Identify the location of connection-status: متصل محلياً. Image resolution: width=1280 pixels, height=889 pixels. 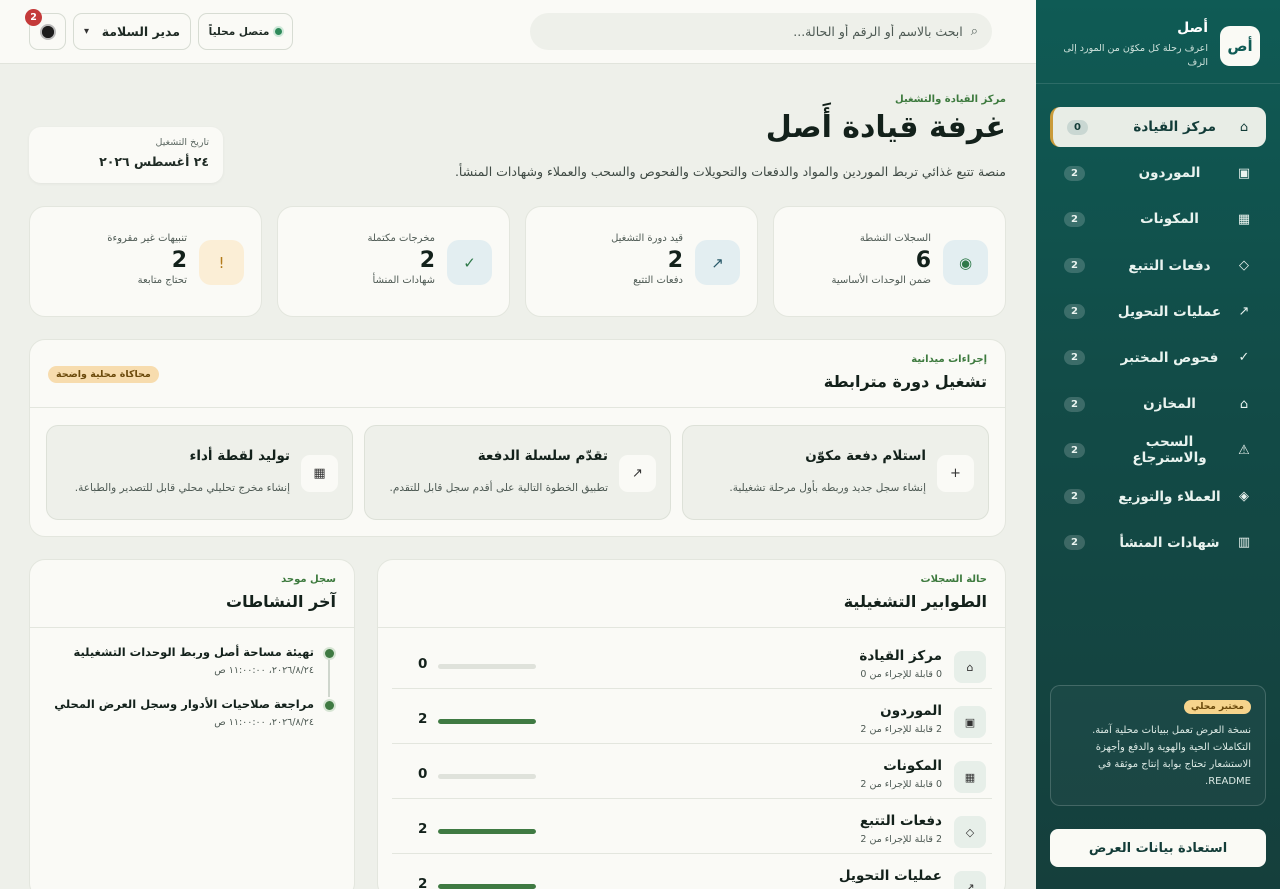
(245, 31).